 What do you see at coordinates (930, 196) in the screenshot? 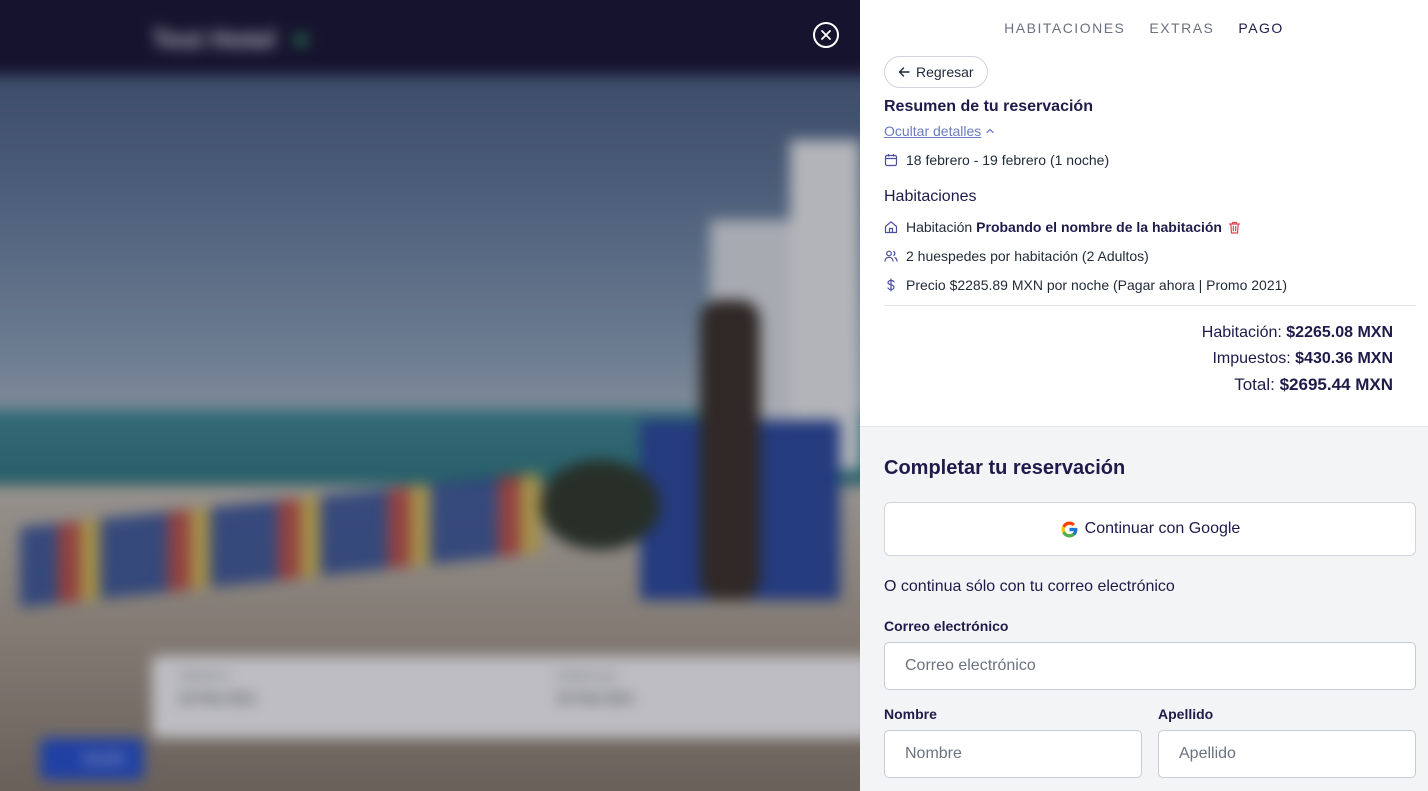
I see `rooms-title: Habitaciones` at bounding box center [930, 196].